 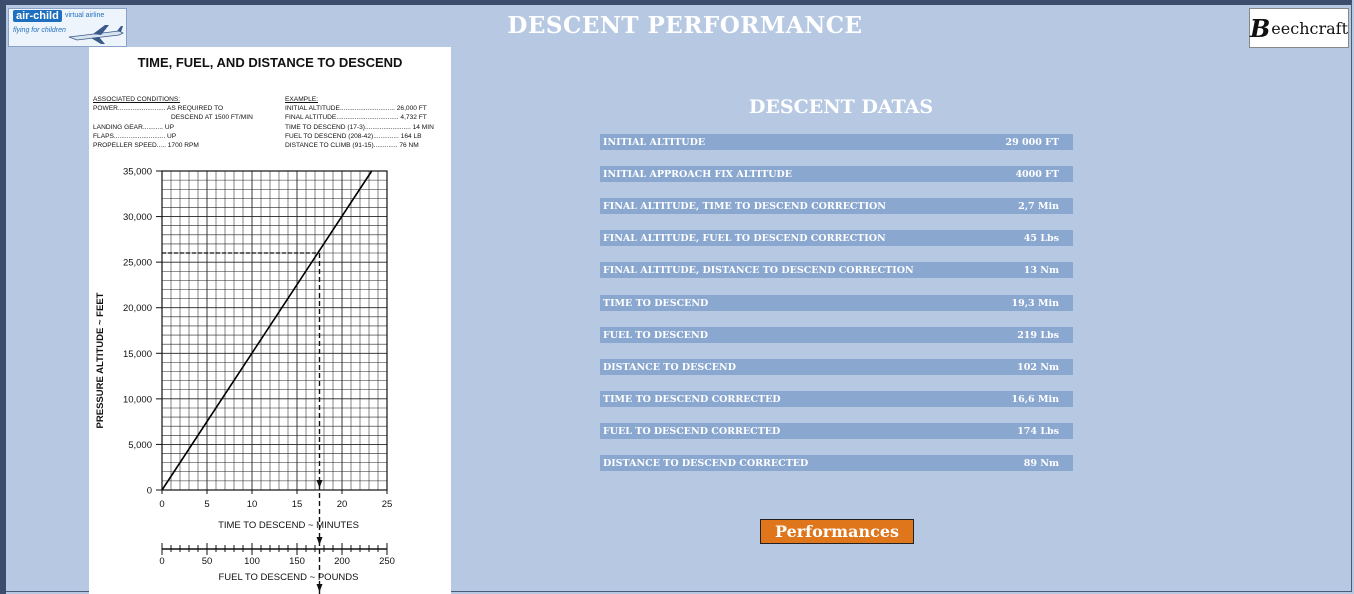 What do you see at coordinates (1038, 335) in the screenshot?
I see `descent-data-value: 219 Lbs` at bounding box center [1038, 335].